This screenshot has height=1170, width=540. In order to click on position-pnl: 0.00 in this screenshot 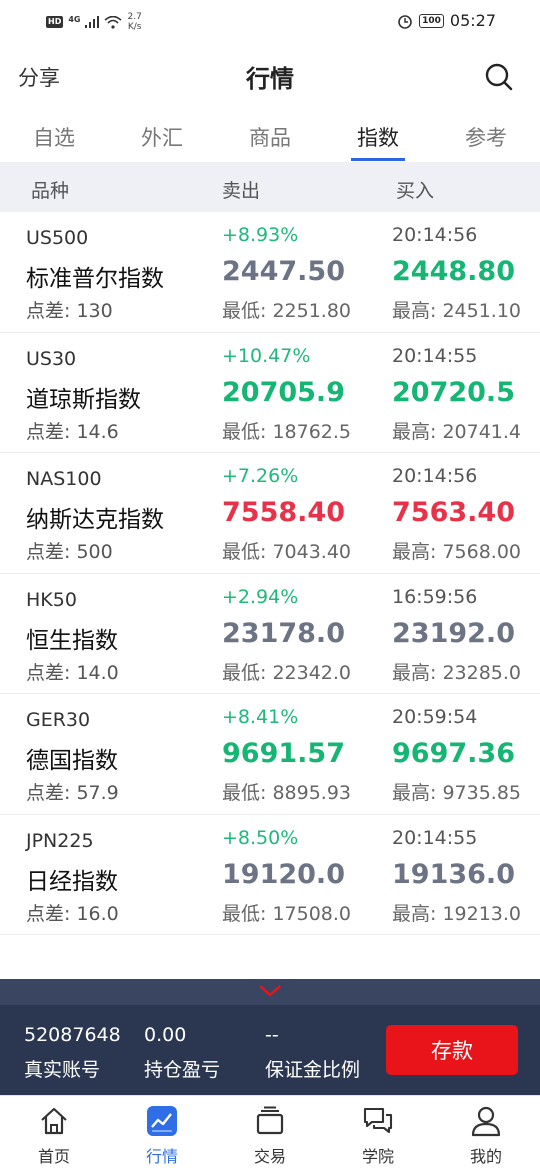, I will do `click(165, 1035)`.